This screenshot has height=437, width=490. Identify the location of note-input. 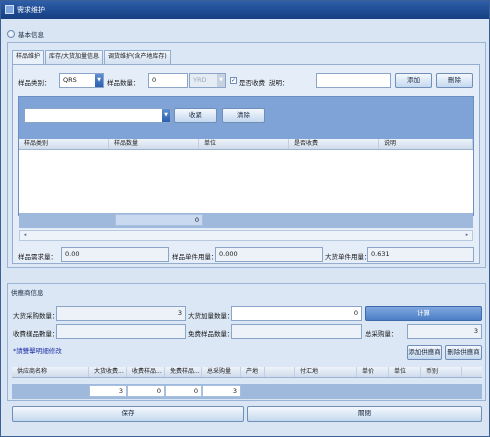
(353, 80).